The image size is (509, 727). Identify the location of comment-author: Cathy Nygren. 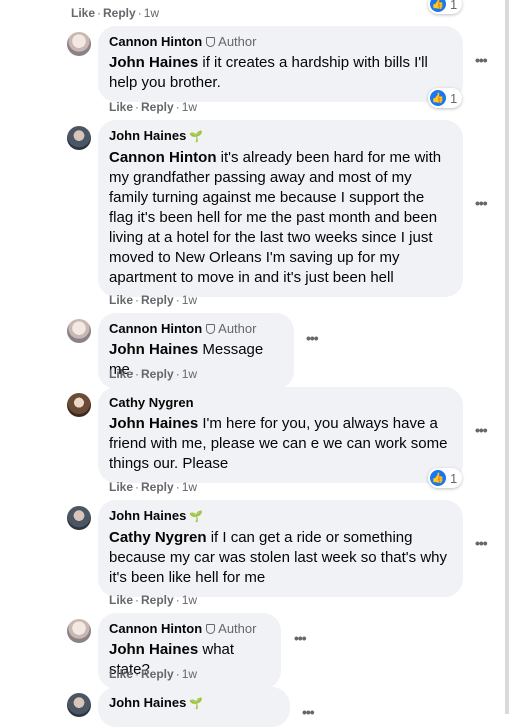
(151, 402).